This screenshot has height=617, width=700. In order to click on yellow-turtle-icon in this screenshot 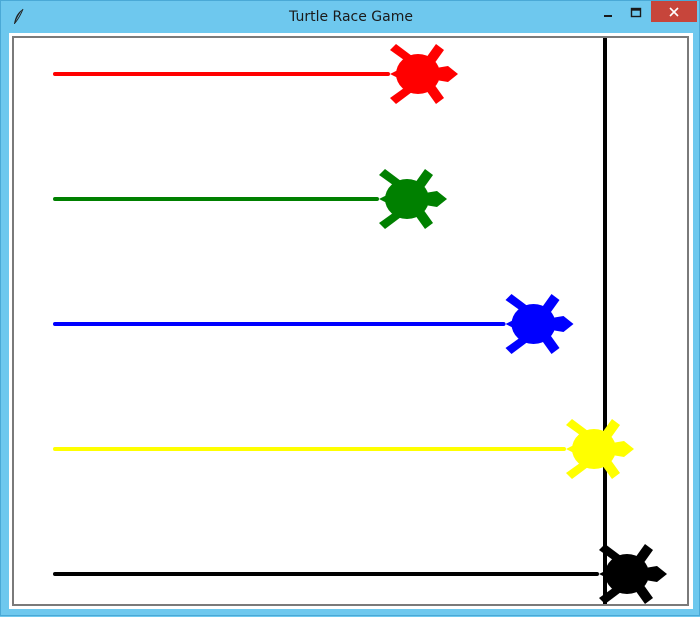, I will do `click(600, 449)`.